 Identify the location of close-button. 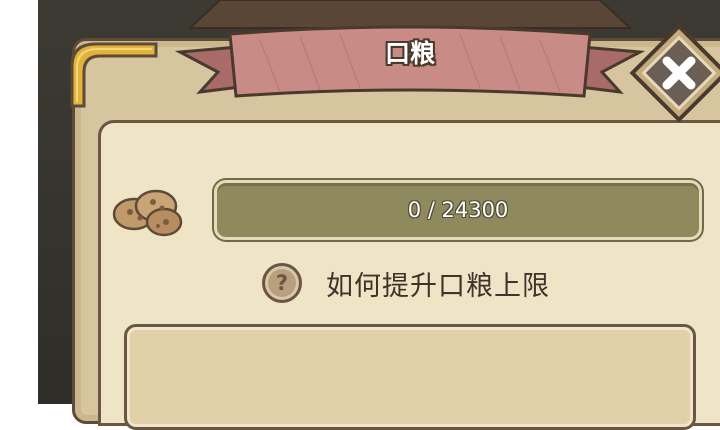
(672, 75).